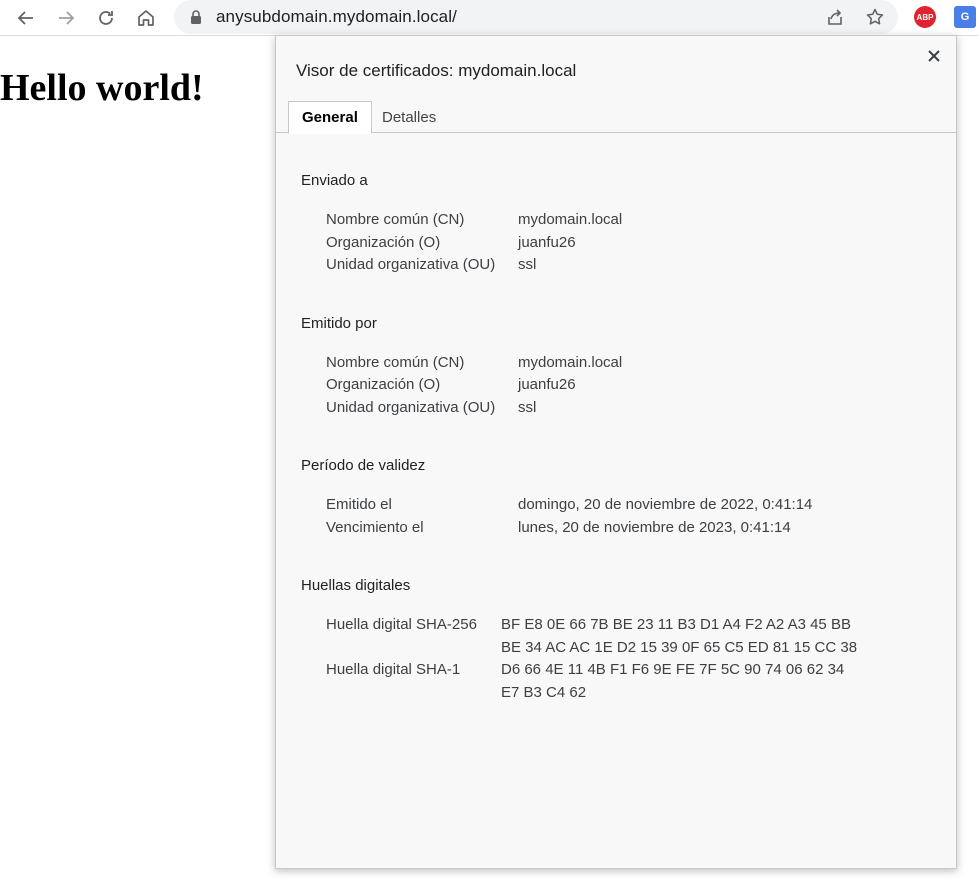  I want to click on page-heading: Hello world!, so click(102, 88).